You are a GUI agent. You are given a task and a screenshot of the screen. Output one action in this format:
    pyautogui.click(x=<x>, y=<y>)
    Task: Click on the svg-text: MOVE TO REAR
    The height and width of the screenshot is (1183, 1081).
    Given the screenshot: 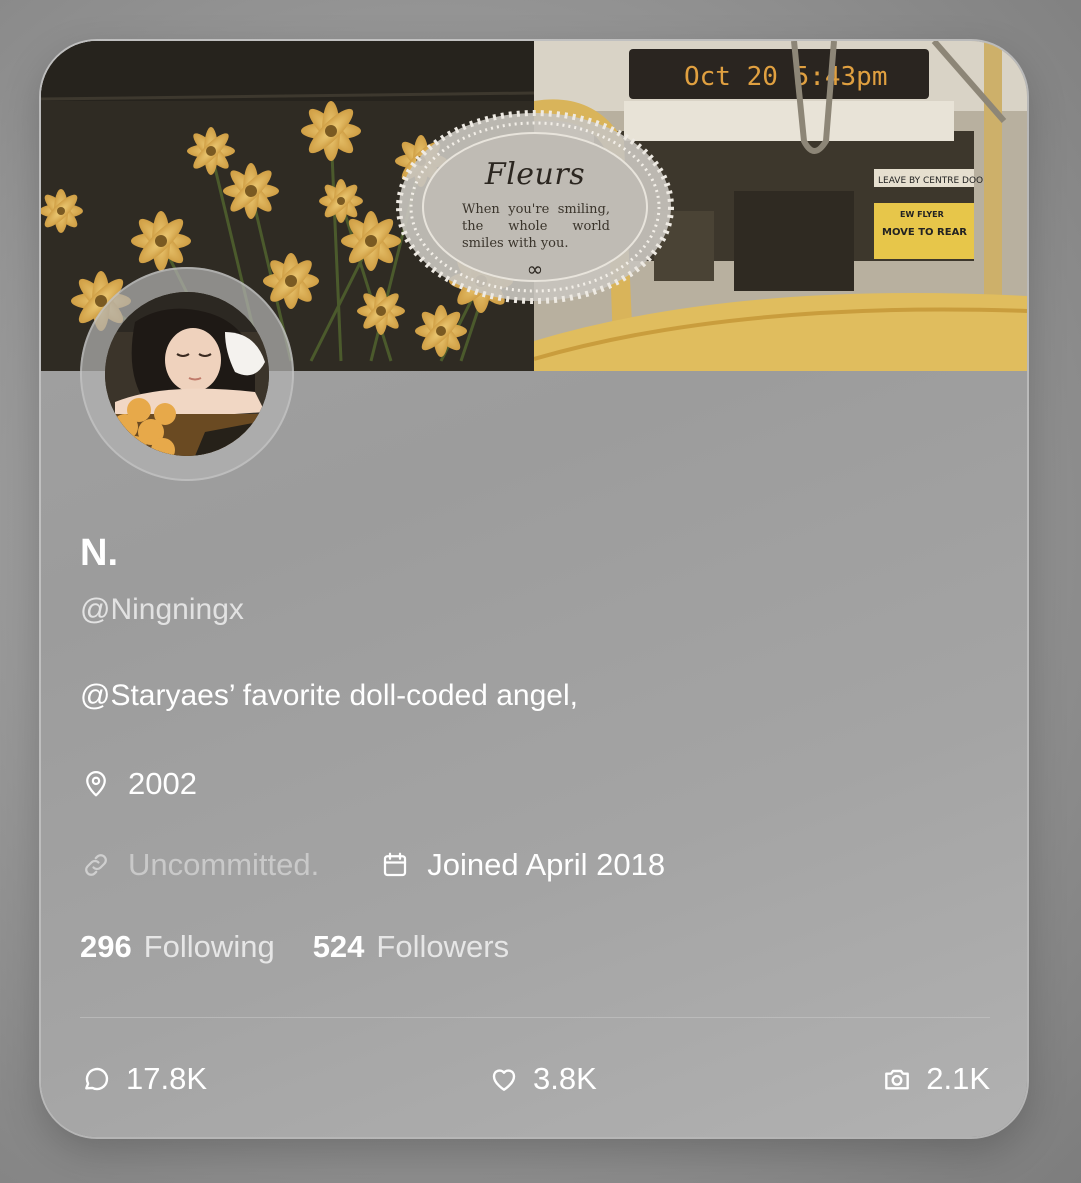 What is the action you would take?
    pyautogui.click(x=924, y=232)
    